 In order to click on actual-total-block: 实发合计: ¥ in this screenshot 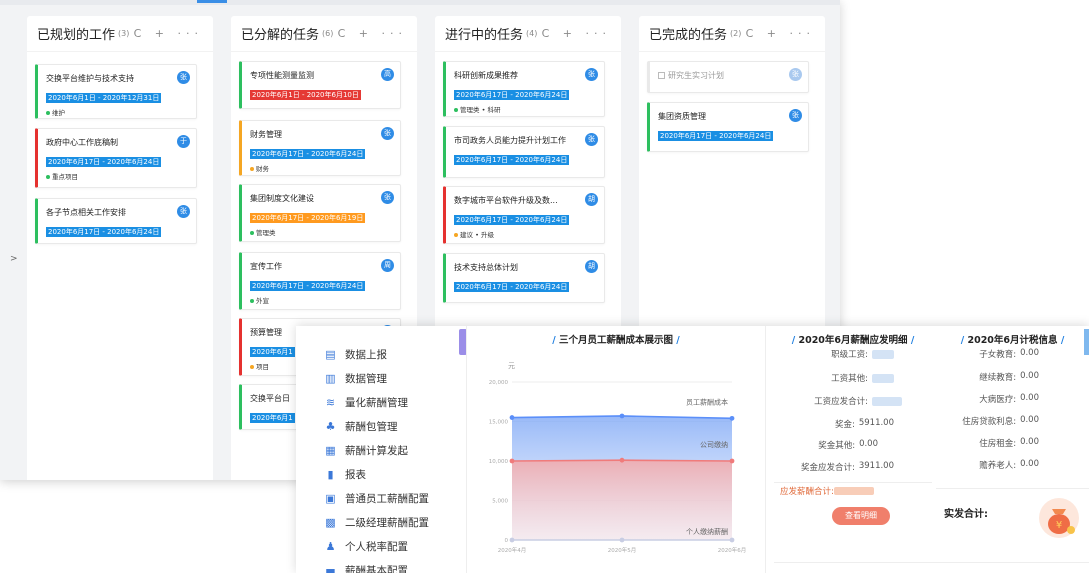, I will do `click(1012, 518)`.